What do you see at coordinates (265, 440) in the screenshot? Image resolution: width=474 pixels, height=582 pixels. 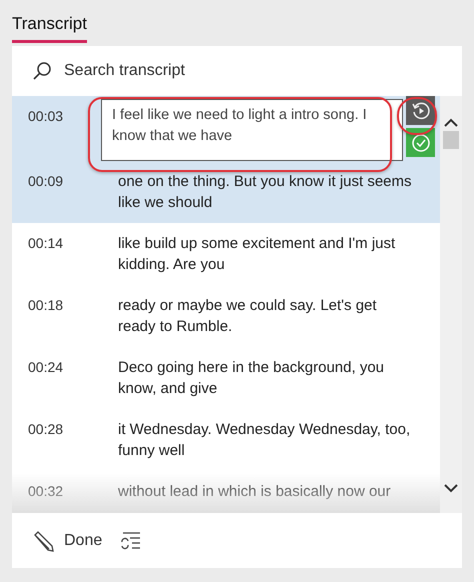 I see `transcript-text: it Wednesday. Wednesday Wednesday, too, funny well` at bounding box center [265, 440].